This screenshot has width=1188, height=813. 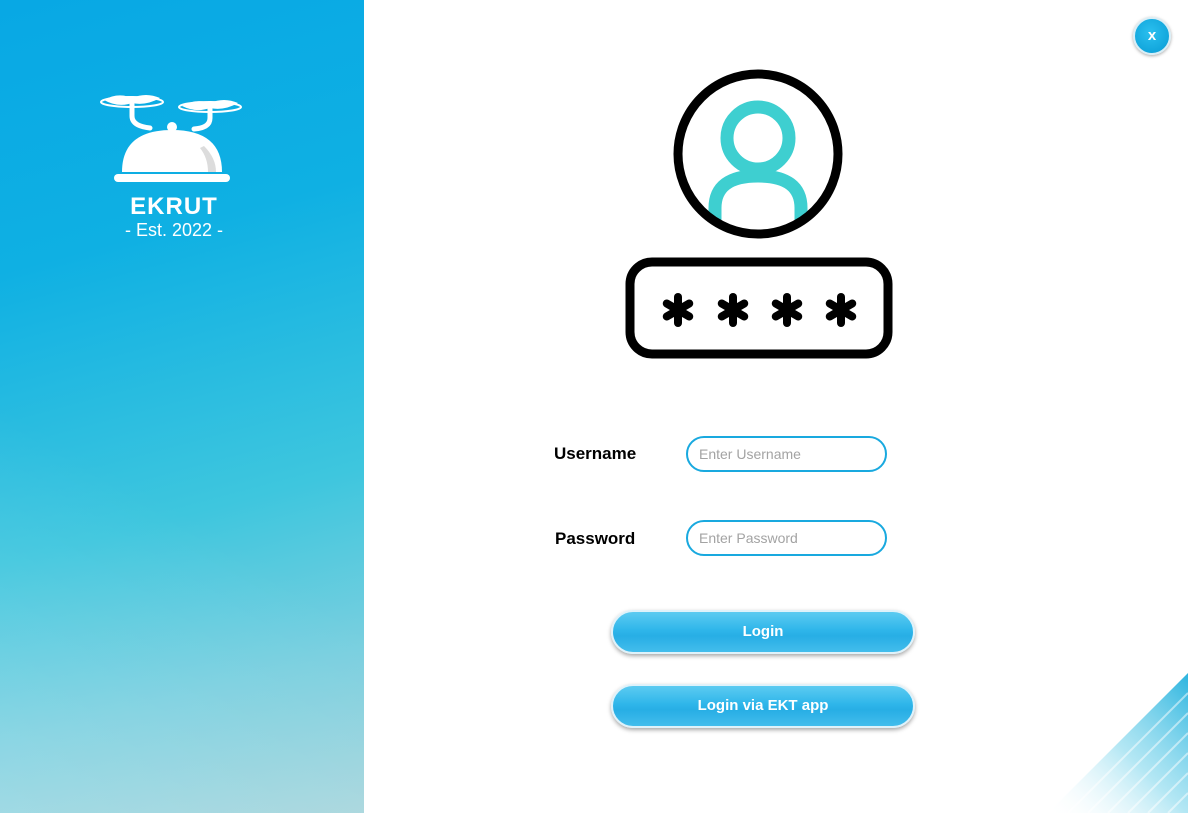 What do you see at coordinates (595, 453) in the screenshot?
I see `username-label: Username` at bounding box center [595, 453].